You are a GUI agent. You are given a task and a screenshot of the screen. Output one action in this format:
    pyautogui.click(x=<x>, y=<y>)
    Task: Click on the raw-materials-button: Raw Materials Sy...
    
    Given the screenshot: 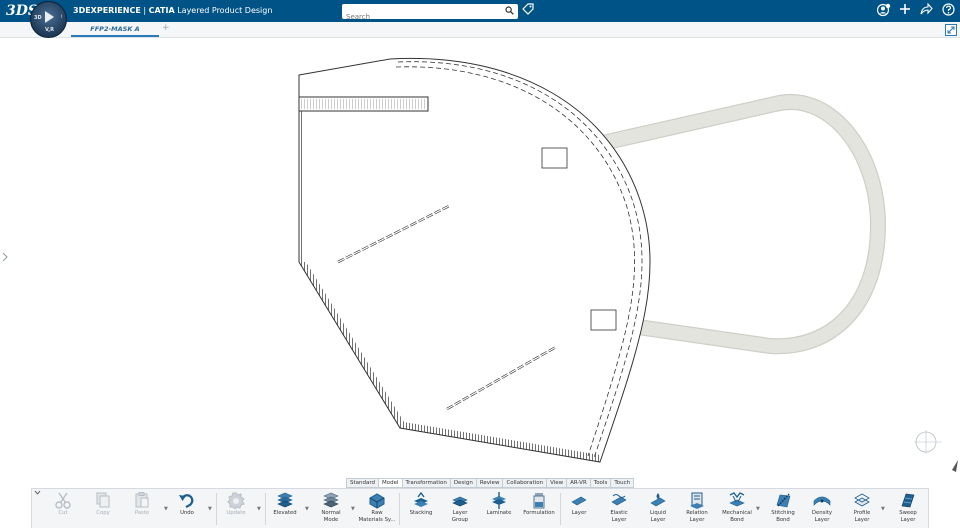 What is the action you would take?
    pyautogui.click(x=377, y=507)
    